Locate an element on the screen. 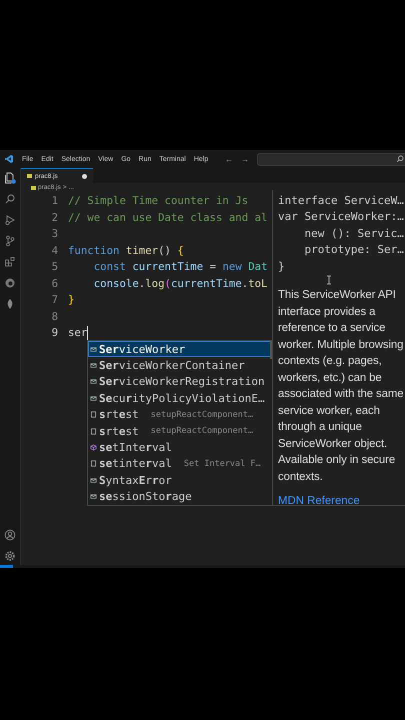 The image size is (405, 720). code-line: function timer() { is located at coordinates (126, 250).